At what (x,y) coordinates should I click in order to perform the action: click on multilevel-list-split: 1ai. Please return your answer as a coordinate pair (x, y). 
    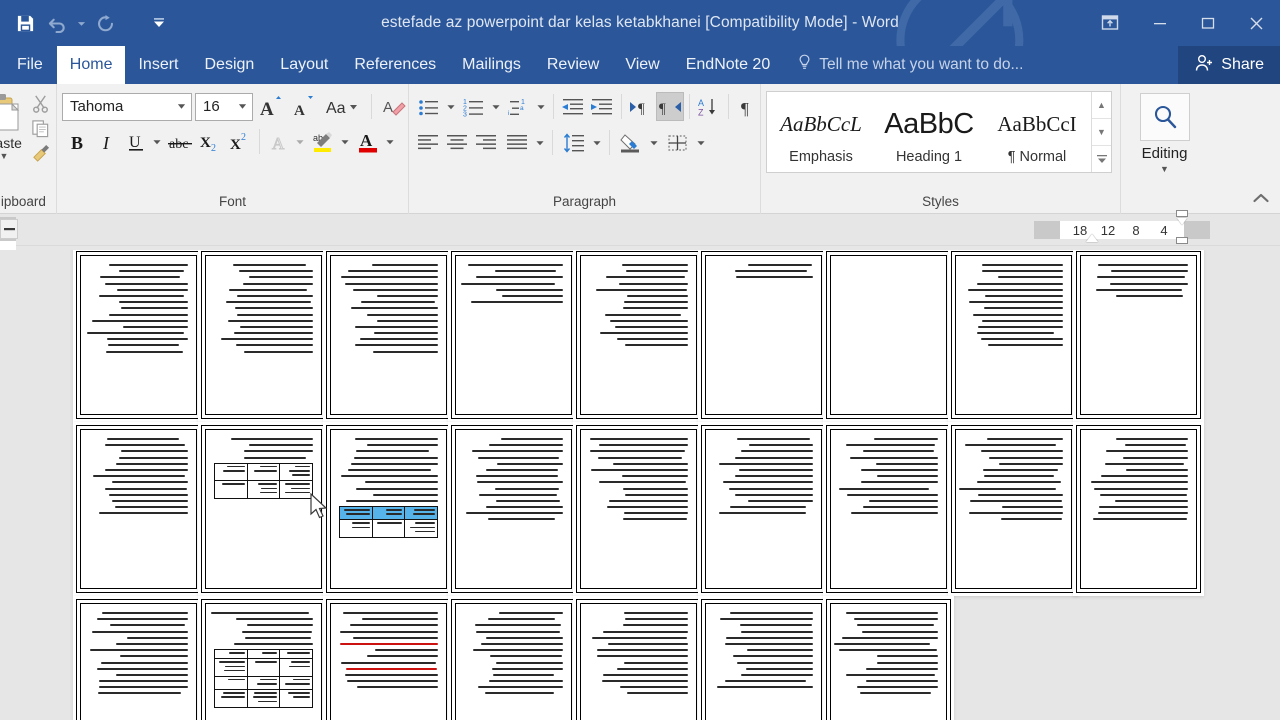
    Looking at the image, I should click on (526, 106).